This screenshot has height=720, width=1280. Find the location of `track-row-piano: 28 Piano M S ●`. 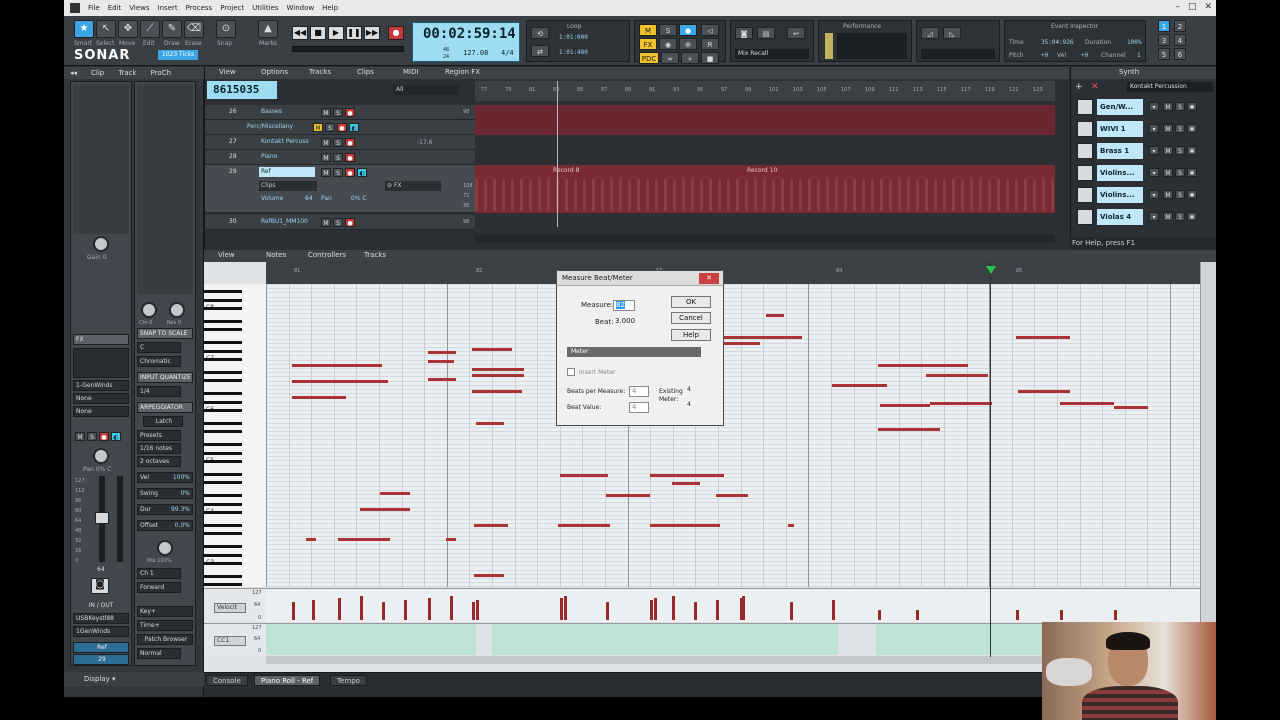

track-row-piano: 28 Piano M S ● is located at coordinates (340, 157).